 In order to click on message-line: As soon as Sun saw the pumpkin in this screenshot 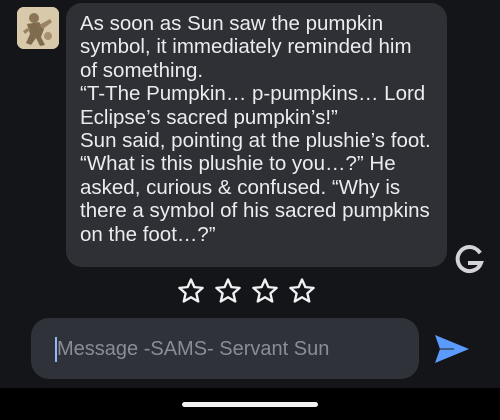, I will do `click(232, 23)`.